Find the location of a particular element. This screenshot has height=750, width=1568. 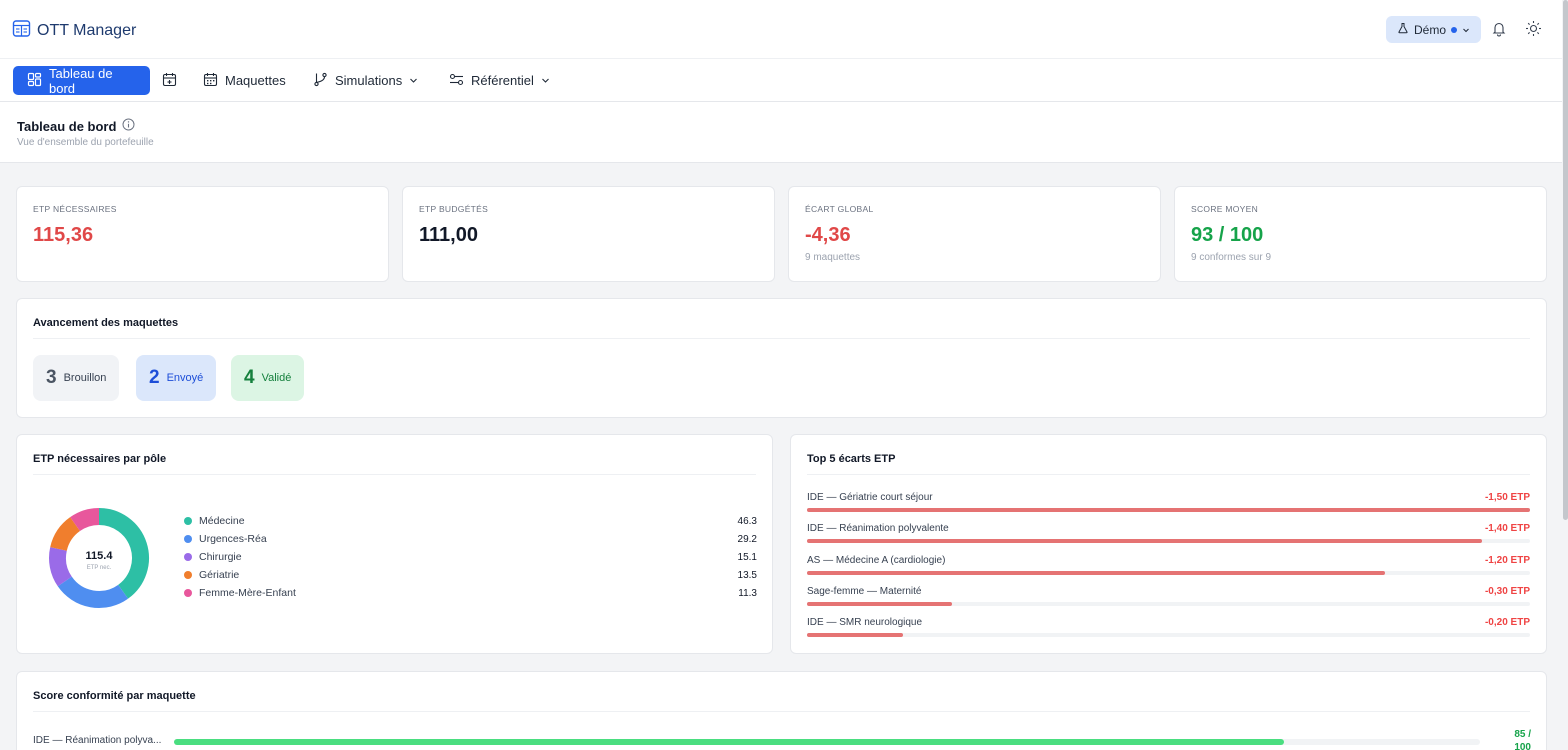

gap-bar is located at coordinates (879, 604).